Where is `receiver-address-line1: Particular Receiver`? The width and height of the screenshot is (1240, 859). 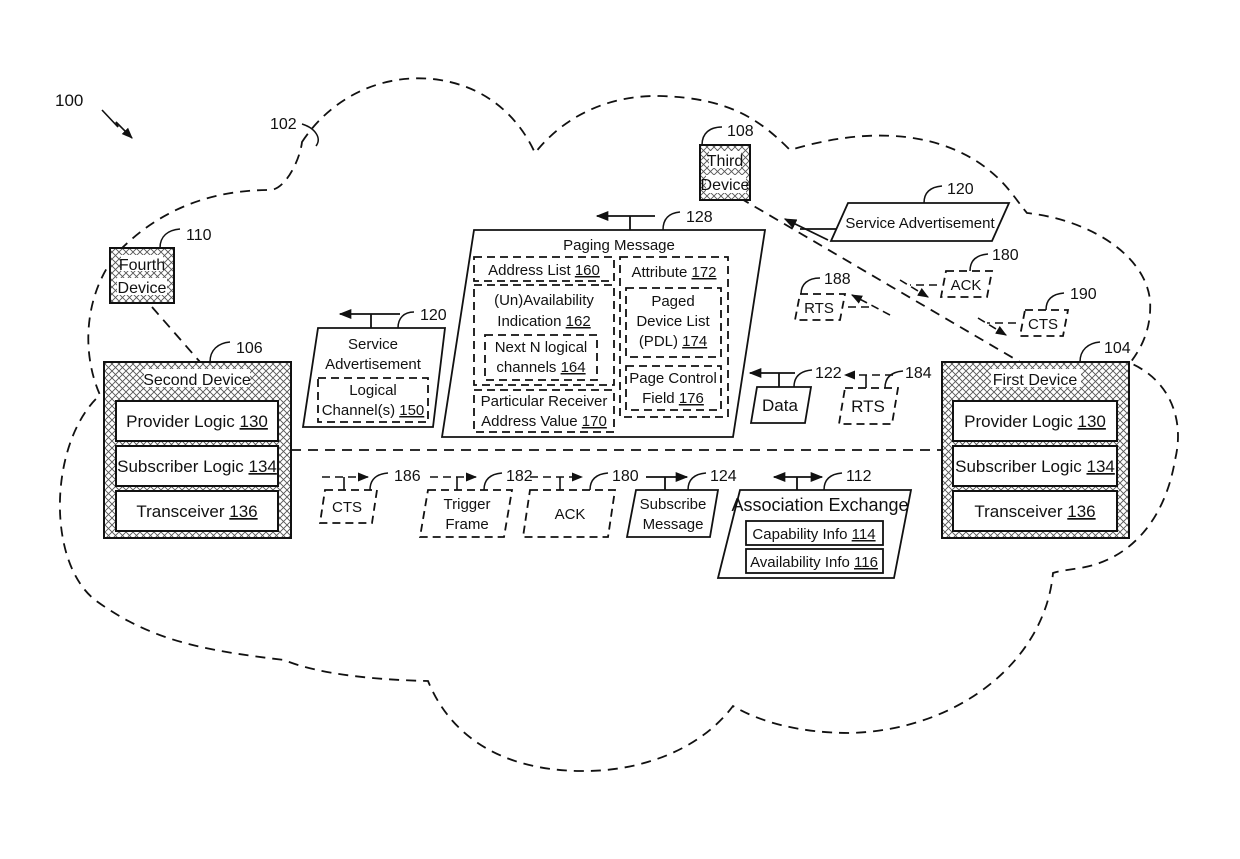 receiver-address-line1: Particular Receiver is located at coordinates (544, 401).